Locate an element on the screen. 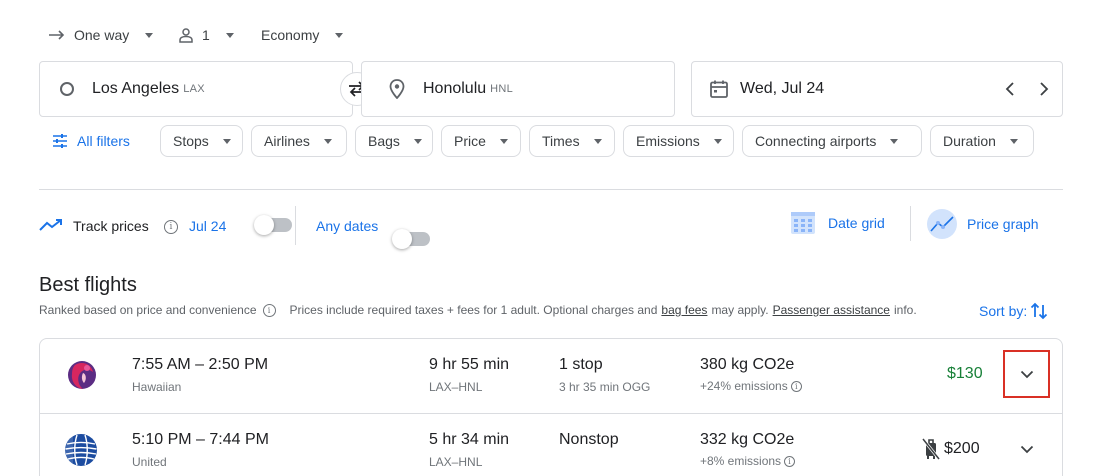  chevron-left-icon is located at coordinates (1009, 89).